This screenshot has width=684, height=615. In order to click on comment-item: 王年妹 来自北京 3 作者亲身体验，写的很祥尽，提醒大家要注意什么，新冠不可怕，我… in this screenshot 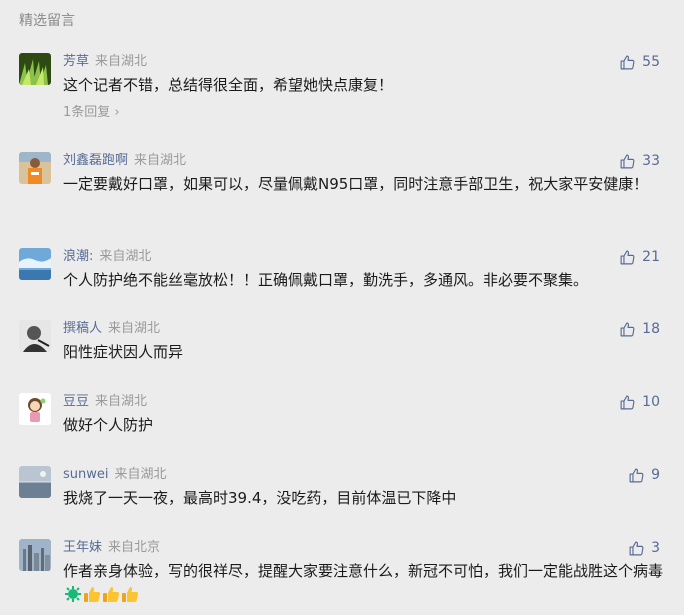, I will do `click(342, 574)`.